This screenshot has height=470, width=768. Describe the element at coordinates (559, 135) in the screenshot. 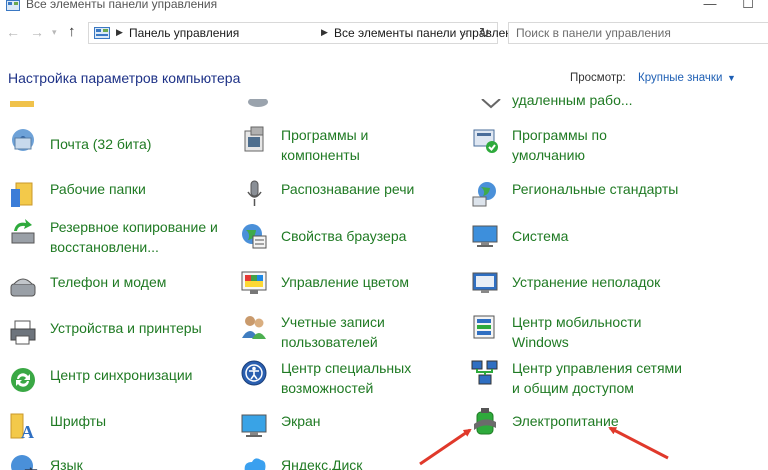

I see `item-label: Программы по` at that location.